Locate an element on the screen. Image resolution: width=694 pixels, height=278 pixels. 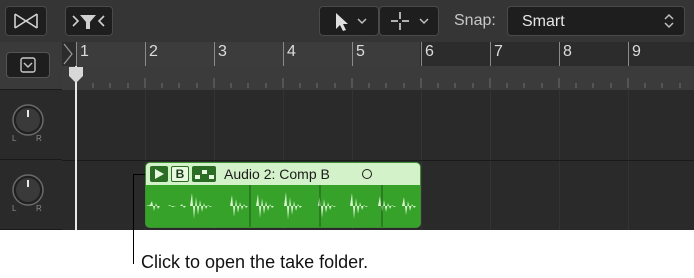
crosshair-tool-icon is located at coordinates (410, 21).